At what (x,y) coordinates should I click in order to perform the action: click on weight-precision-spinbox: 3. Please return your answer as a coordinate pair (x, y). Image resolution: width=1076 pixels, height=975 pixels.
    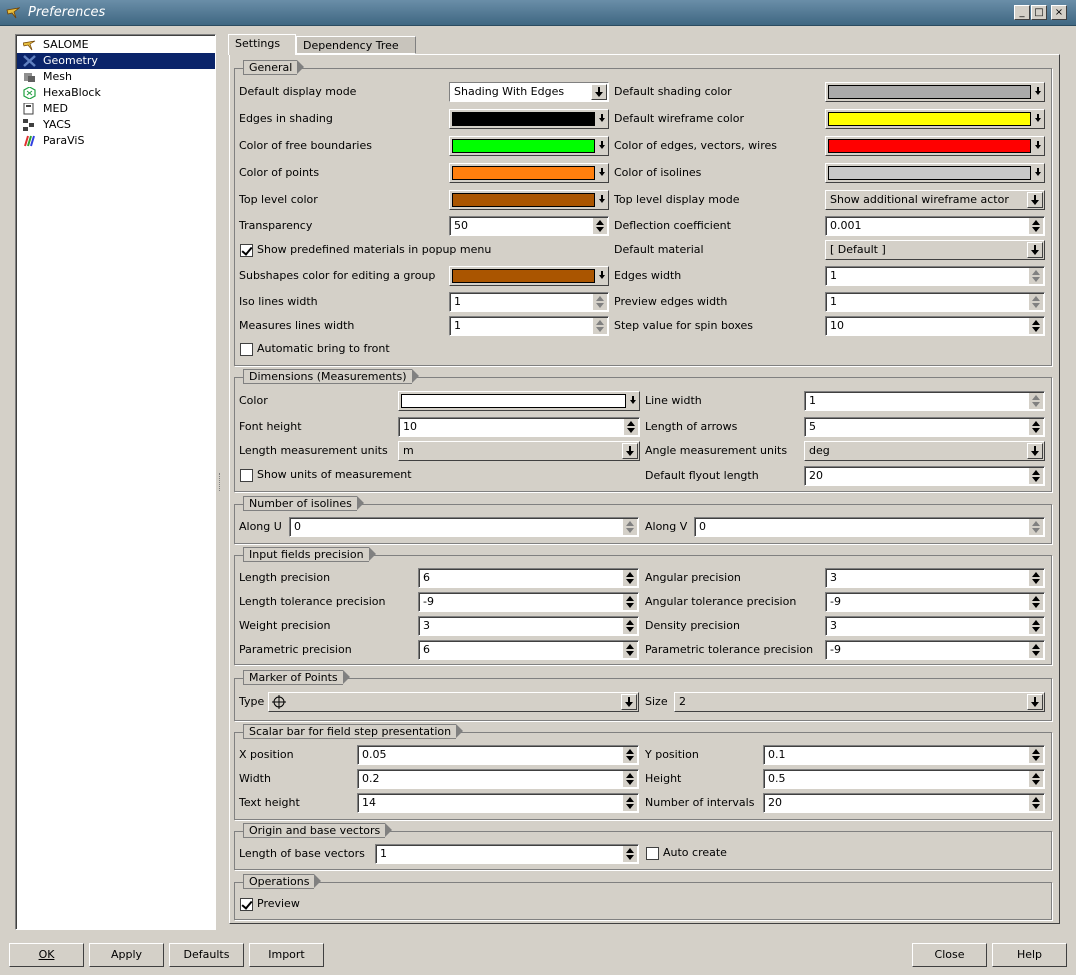
    Looking at the image, I should click on (528, 626).